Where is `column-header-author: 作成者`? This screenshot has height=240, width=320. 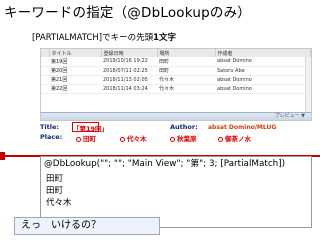
column-header-author: 作成者 is located at coordinates (263, 53).